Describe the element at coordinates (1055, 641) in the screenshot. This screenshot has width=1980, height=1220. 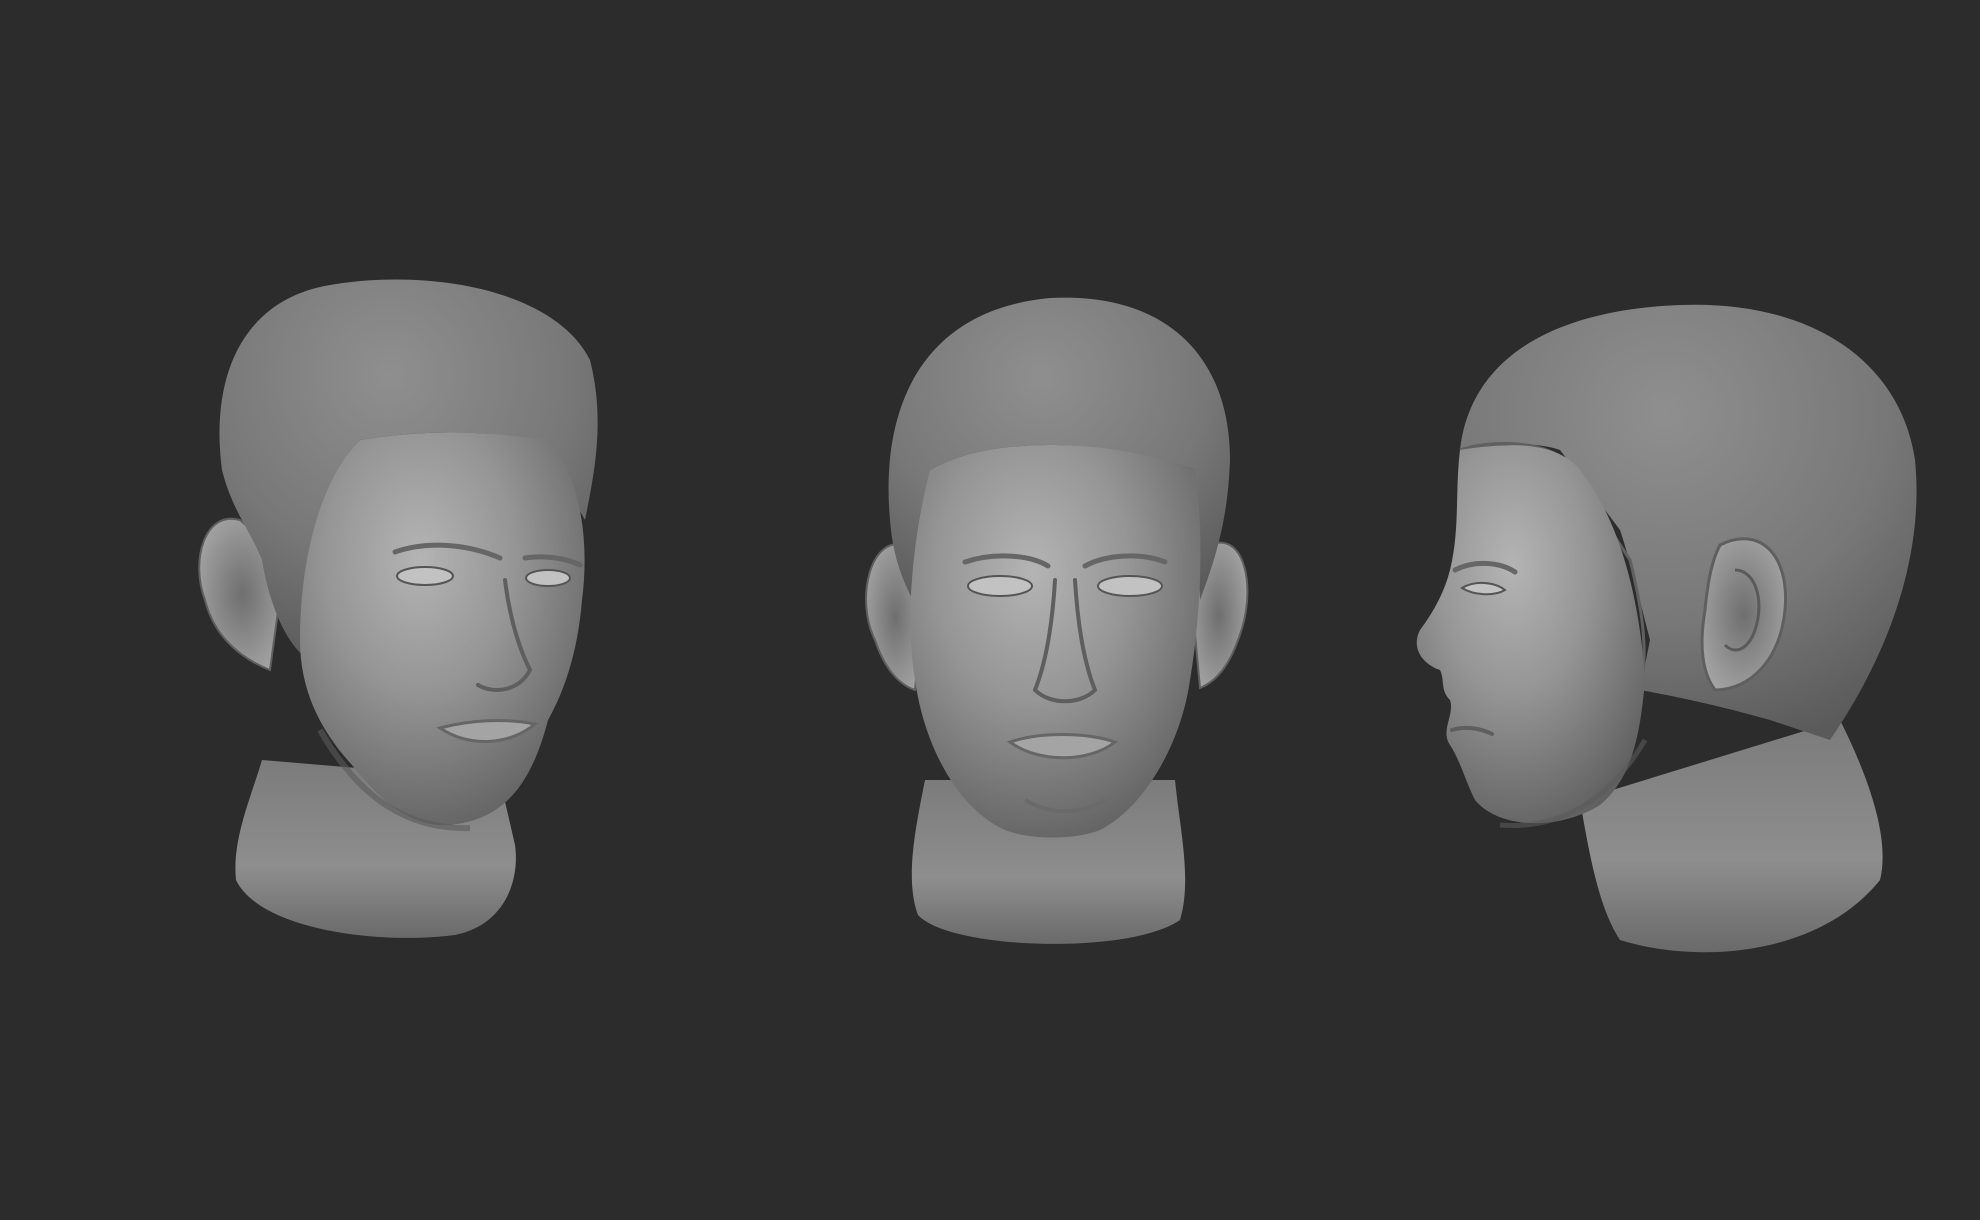
I see `face` at that location.